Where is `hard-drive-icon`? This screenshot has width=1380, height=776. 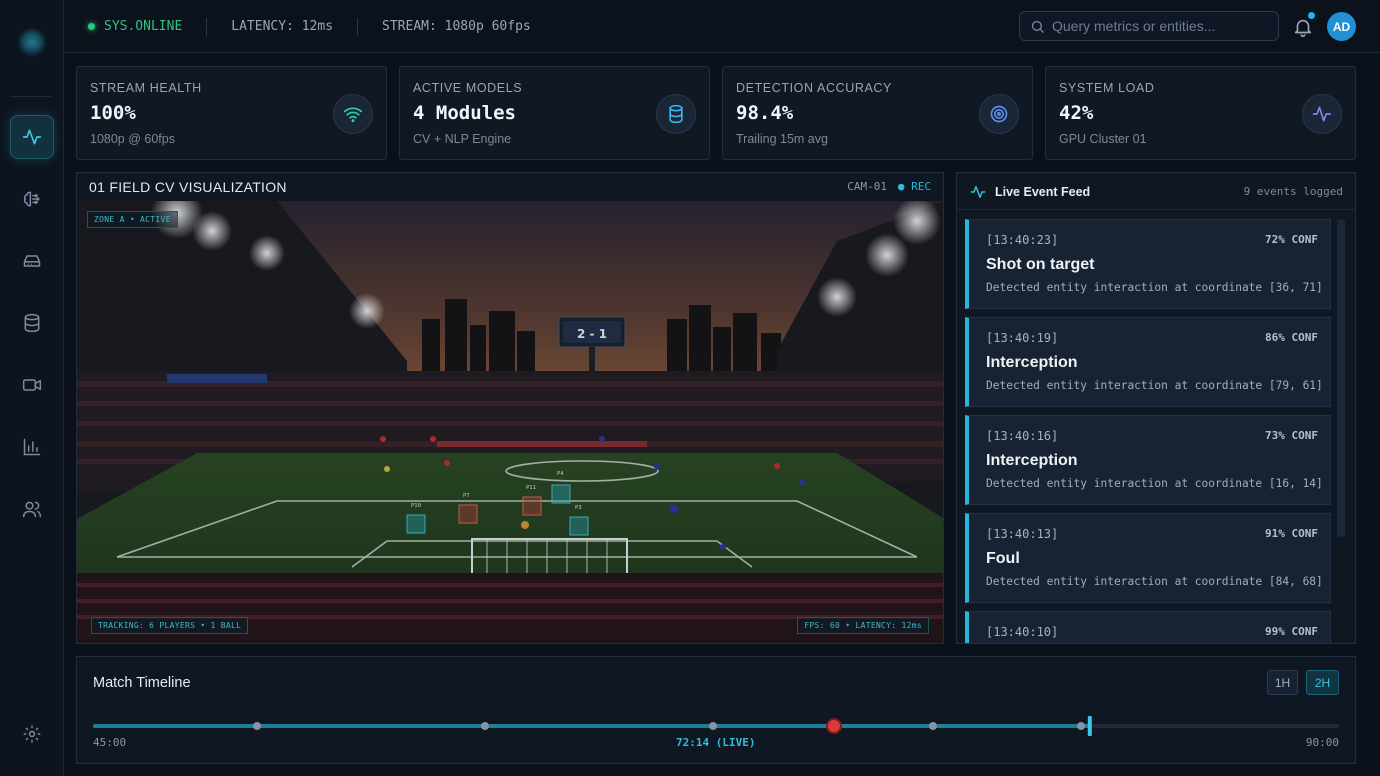
hard-drive-icon is located at coordinates (32, 261).